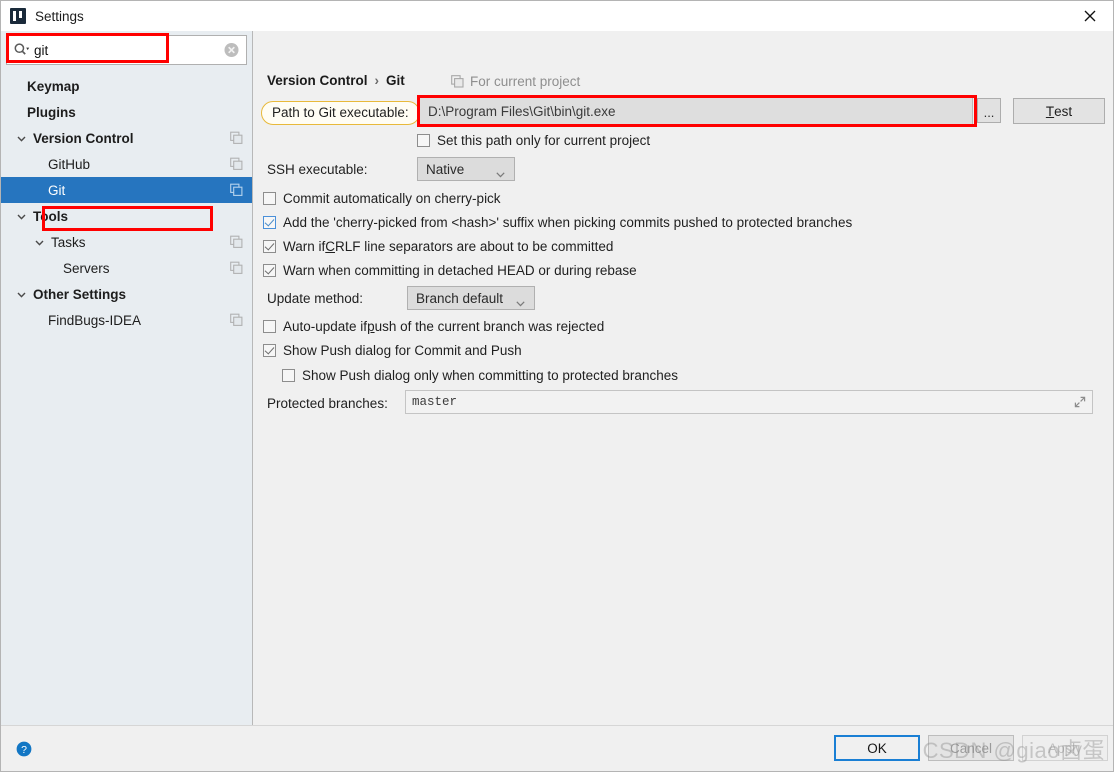  I want to click on sidebar-item-tools: Tools, so click(126, 216).